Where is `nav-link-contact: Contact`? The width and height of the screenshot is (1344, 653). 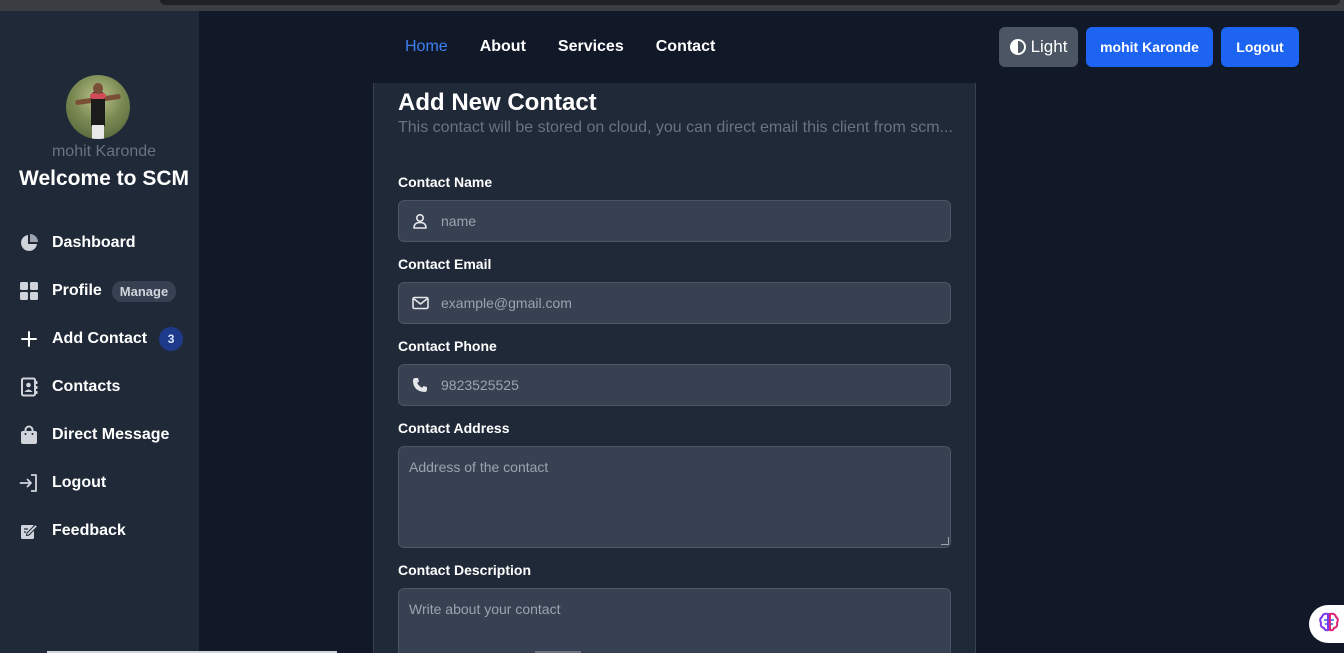
nav-link-contact: Contact is located at coordinates (686, 47).